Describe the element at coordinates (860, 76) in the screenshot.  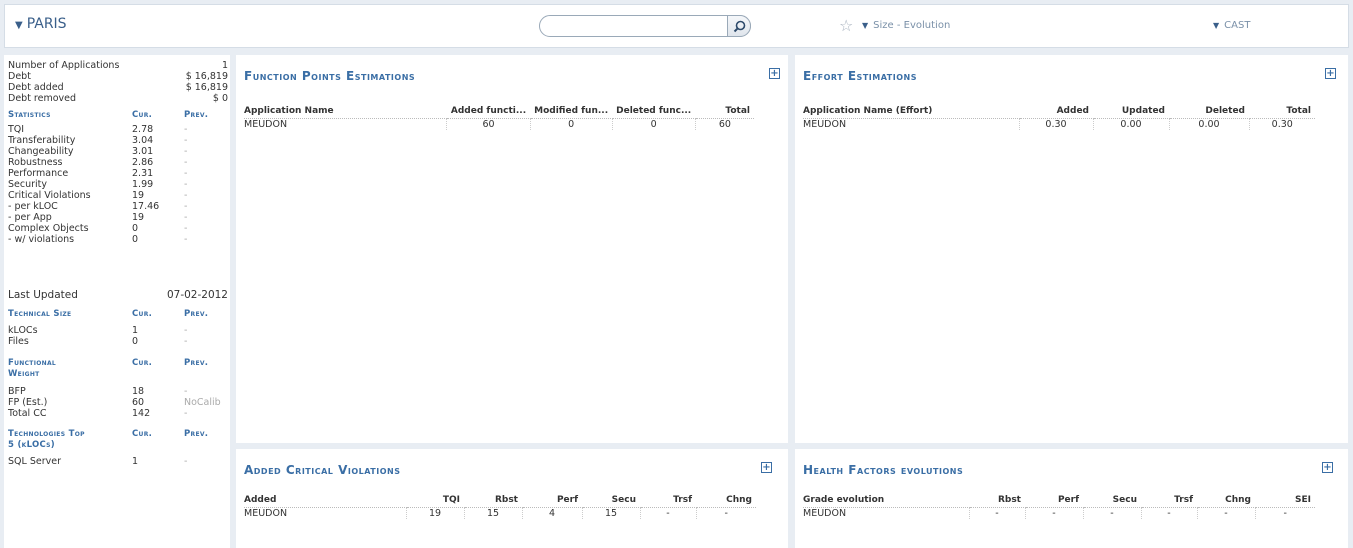
I see `panel-title: Effort Estimations` at that location.